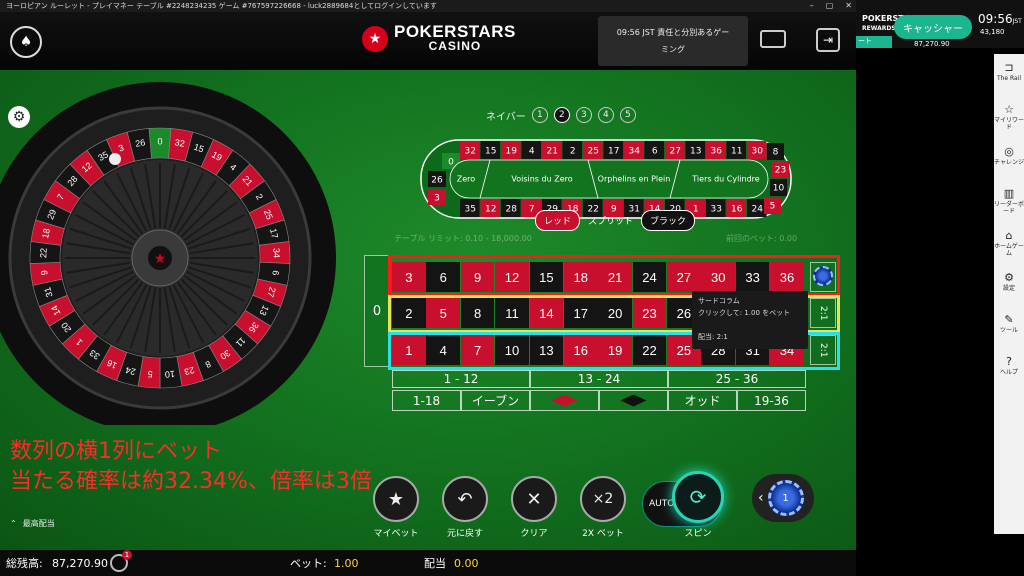 This screenshot has width=1024, height=576. I want to click on star-logo-icon: ★, so click(160, 259).